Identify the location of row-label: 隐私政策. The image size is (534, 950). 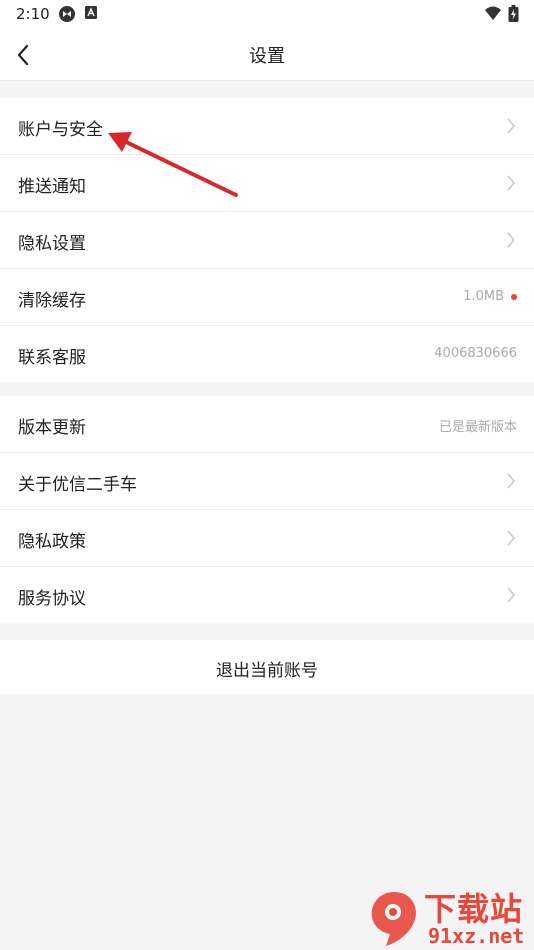
(52, 542).